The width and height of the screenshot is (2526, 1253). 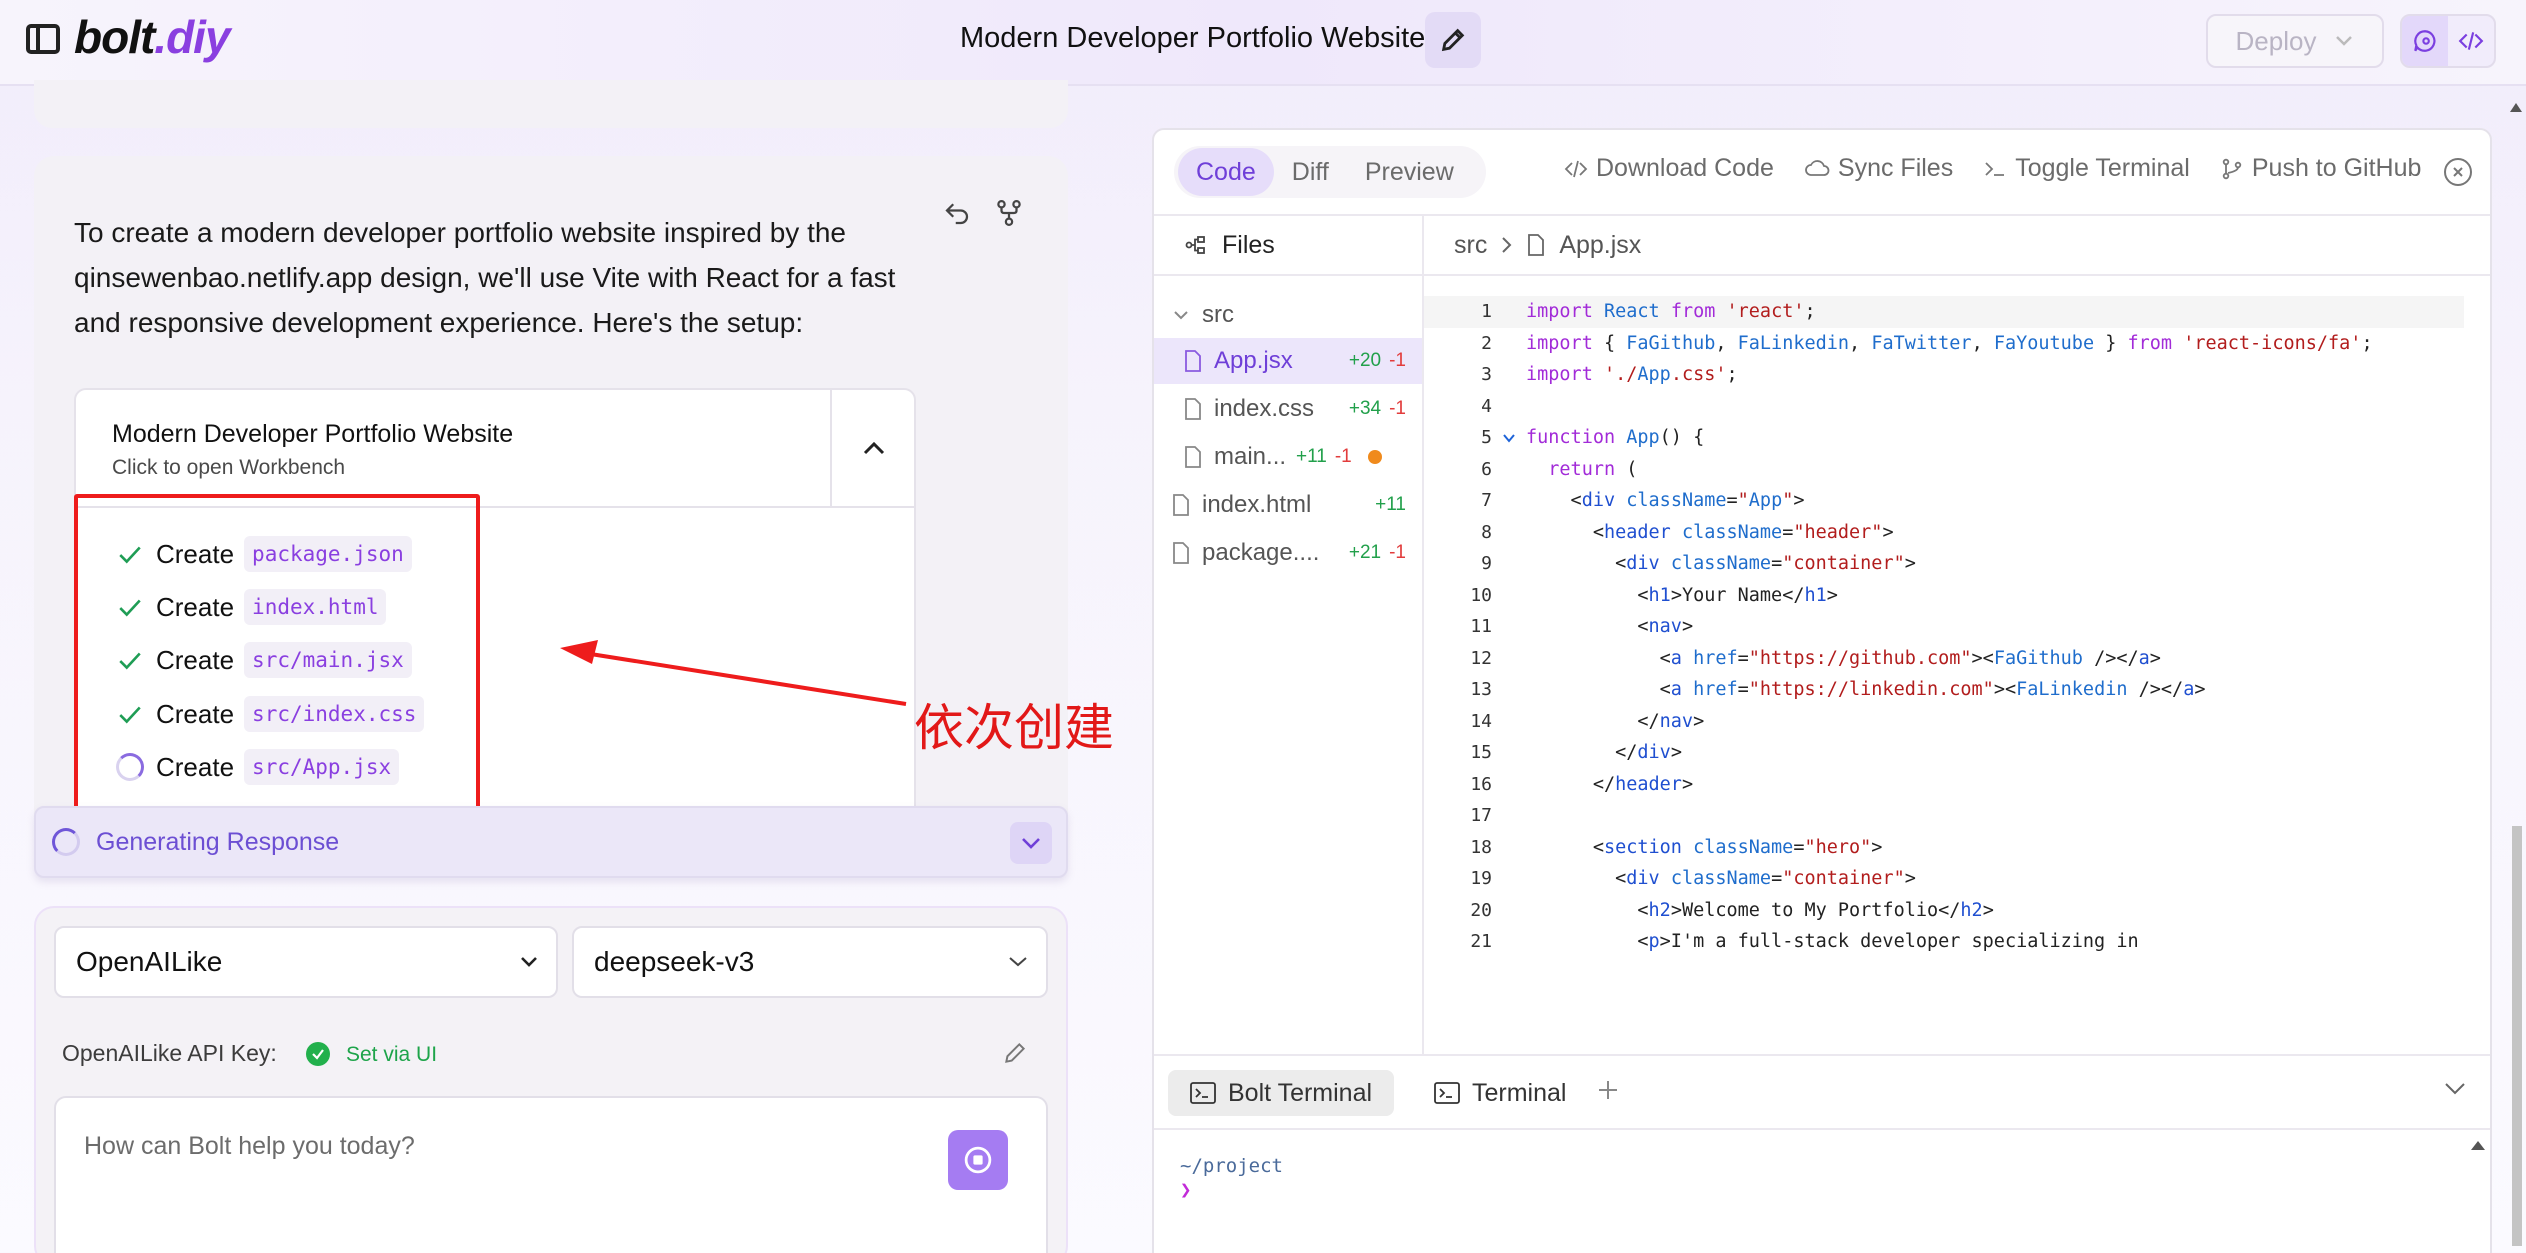 I want to click on undo-icon, so click(x=957, y=213).